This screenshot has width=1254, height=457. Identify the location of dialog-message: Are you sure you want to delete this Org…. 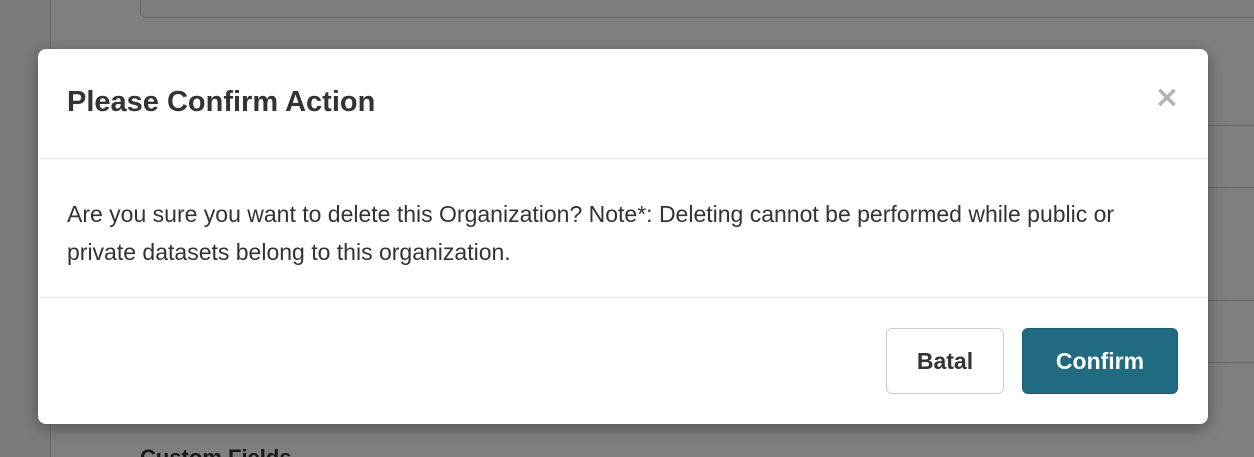
(591, 233).